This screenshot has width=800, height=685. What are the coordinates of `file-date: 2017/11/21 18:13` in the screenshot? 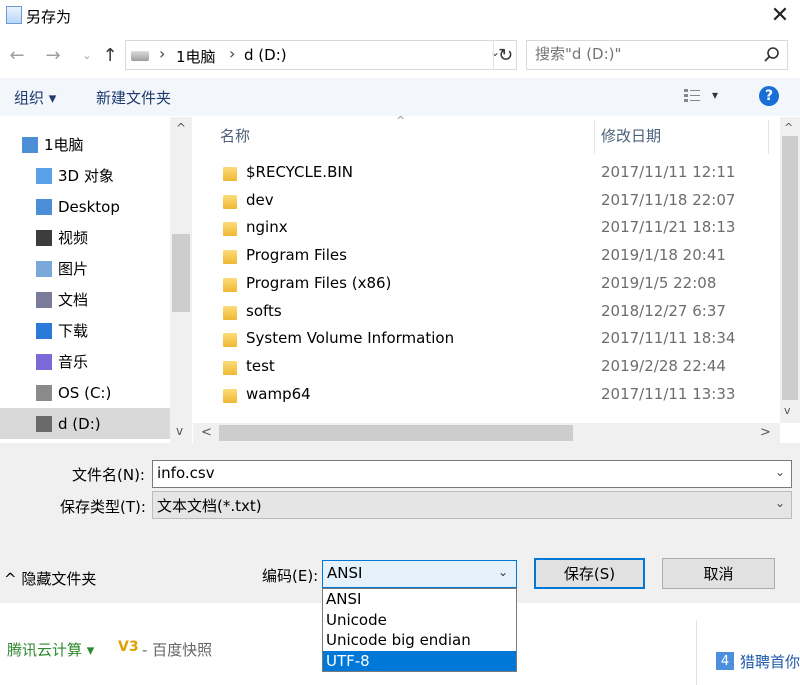 It's located at (668, 227).